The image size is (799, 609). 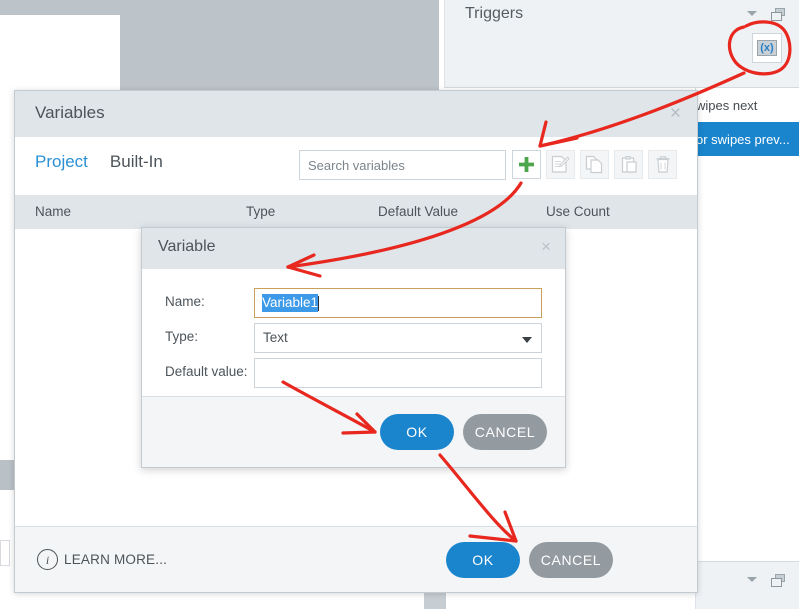 I want to click on copy-icon, so click(x=594, y=164).